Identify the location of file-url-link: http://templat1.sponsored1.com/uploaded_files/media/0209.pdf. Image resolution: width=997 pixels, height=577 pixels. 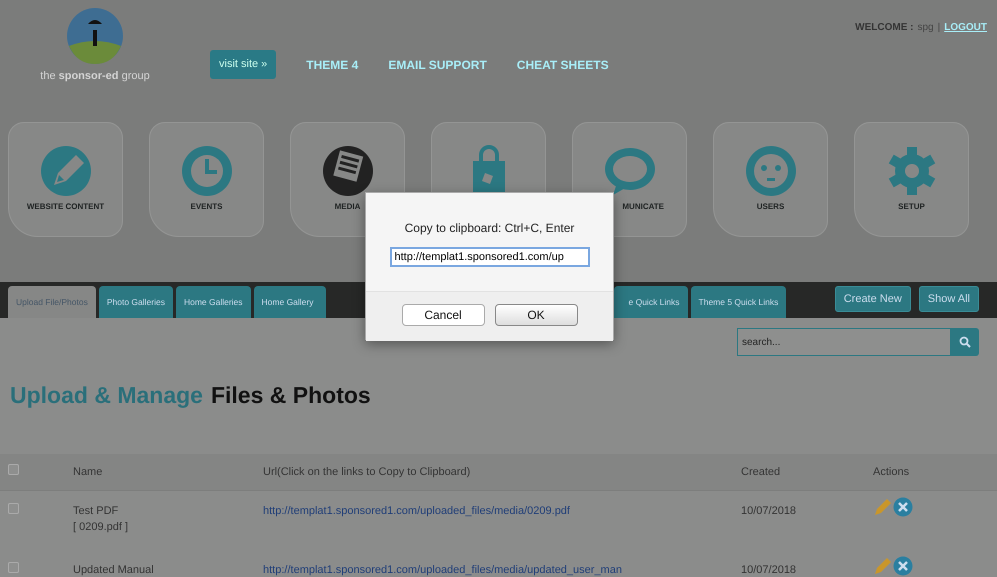
(416, 510).